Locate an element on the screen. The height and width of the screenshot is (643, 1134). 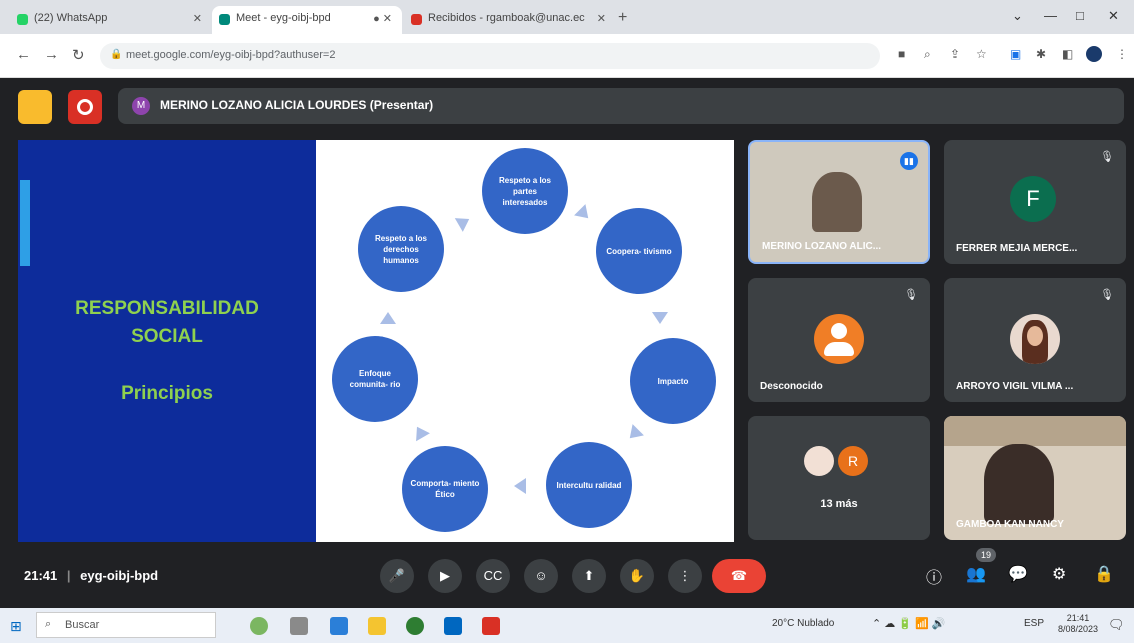
taskbar-clock: 21:41 8/08/2023 is located at coordinates (1078, 624).